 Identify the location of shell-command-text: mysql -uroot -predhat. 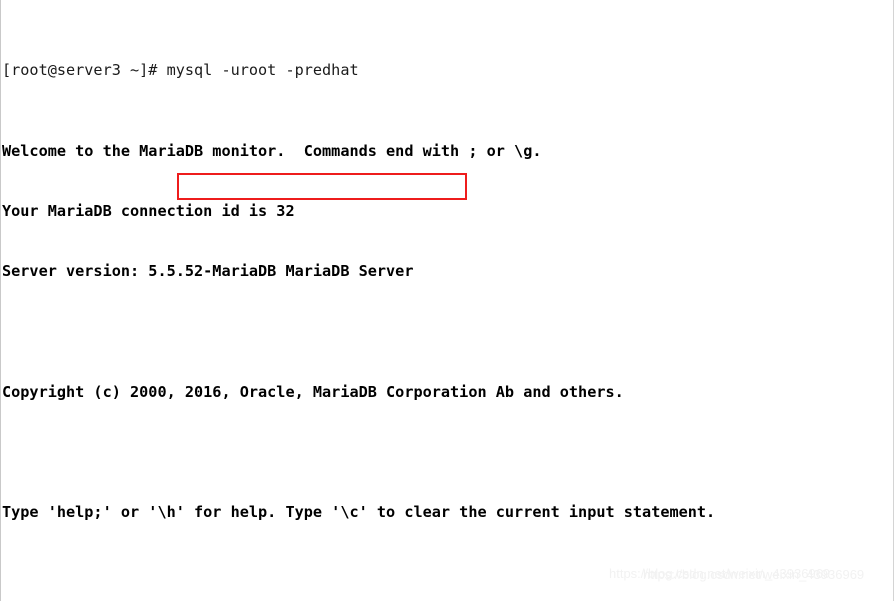
(262, 70).